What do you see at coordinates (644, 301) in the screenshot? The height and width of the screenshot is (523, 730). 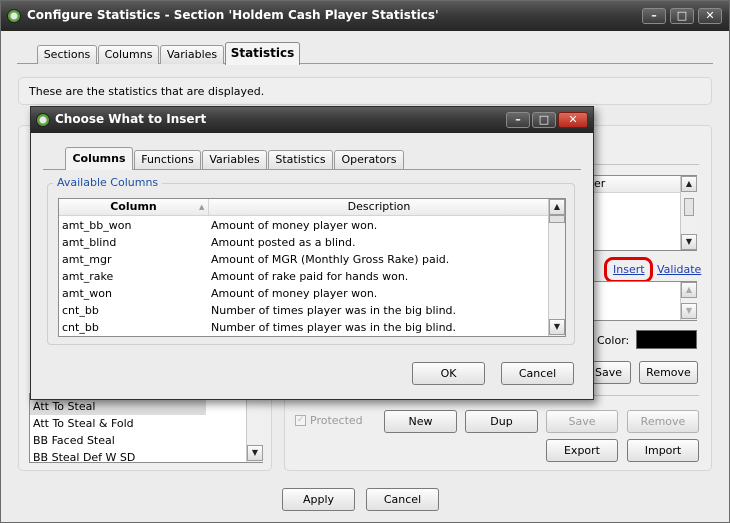 I see `formula-textbox: ▲ ▼` at bounding box center [644, 301].